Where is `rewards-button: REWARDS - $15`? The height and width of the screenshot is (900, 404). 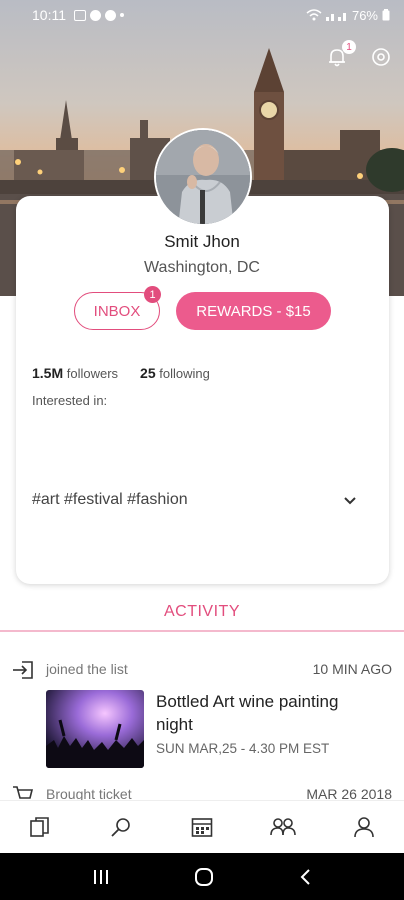
rewards-button: REWARDS - $15 is located at coordinates (253, 311).